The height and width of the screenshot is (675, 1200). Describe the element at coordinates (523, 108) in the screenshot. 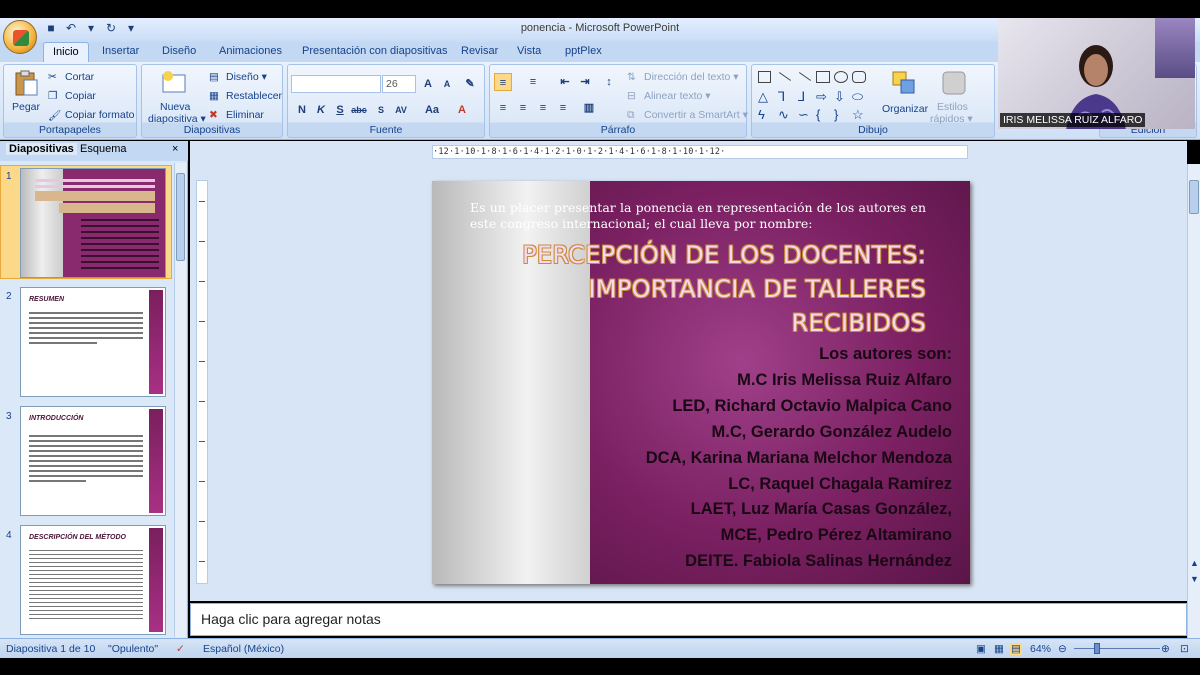

I see `align-center-icon: ≡` at that location.